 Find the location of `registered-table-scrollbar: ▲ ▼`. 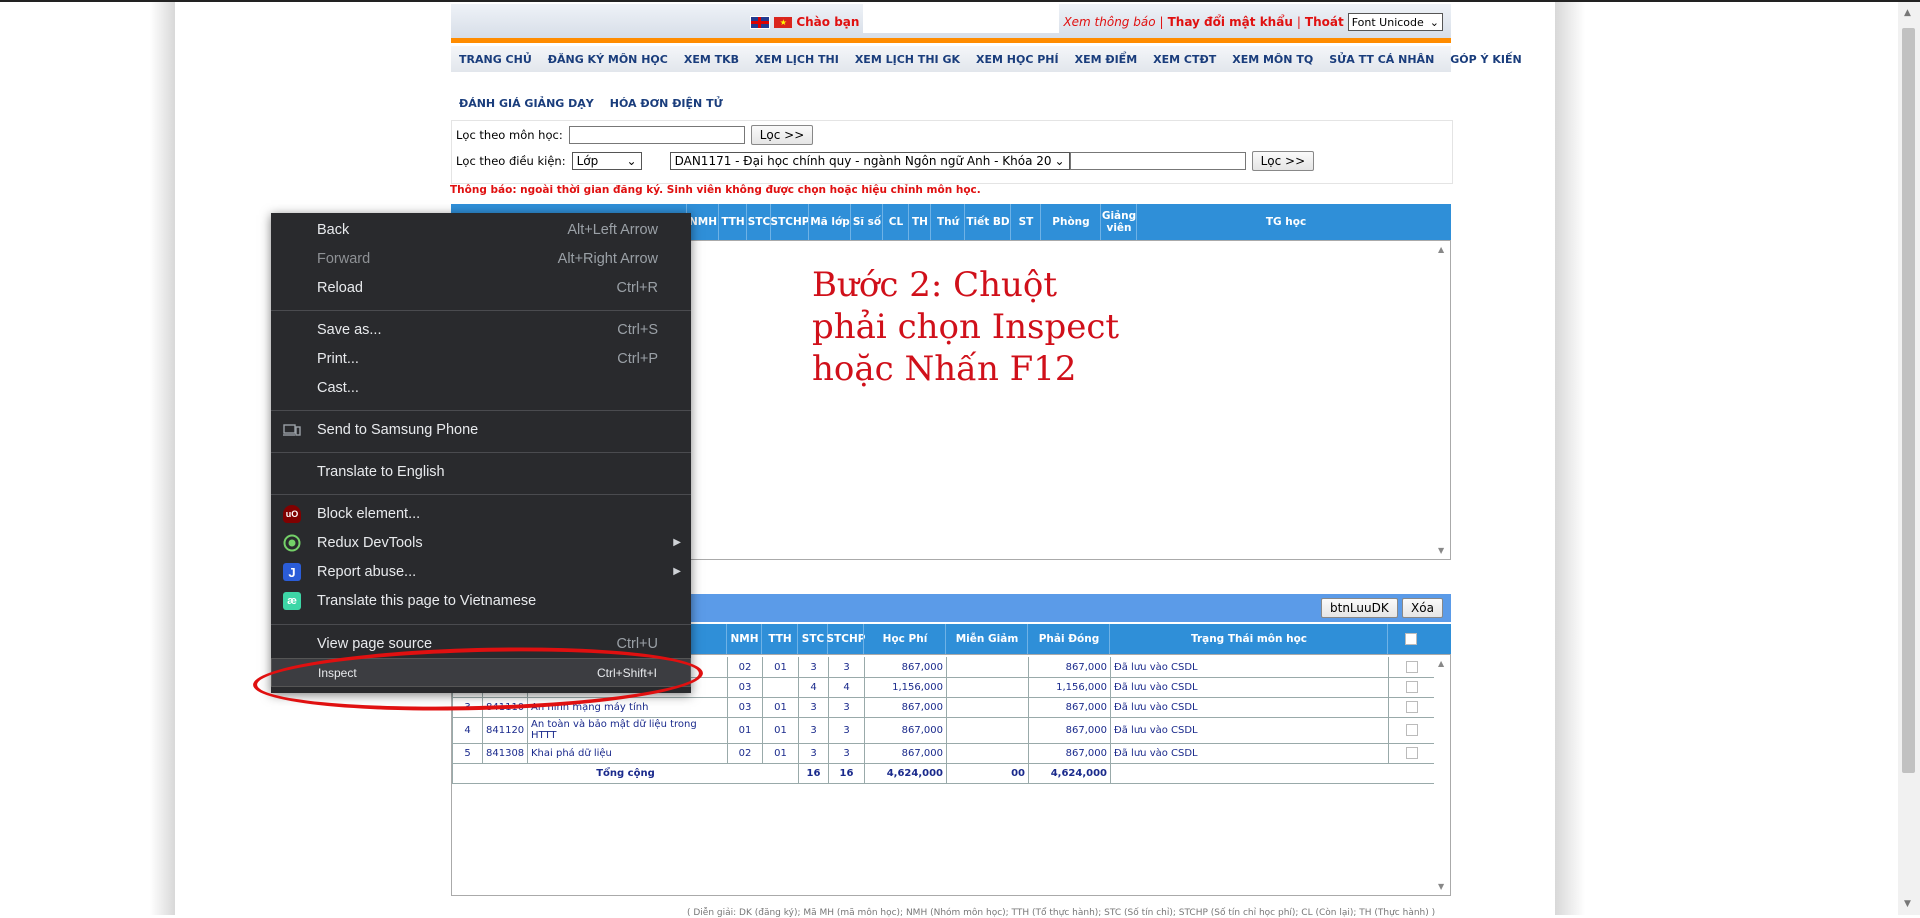

registered-table-scrollbar: ▲ ▼ is located at coordinates (1442, 775).